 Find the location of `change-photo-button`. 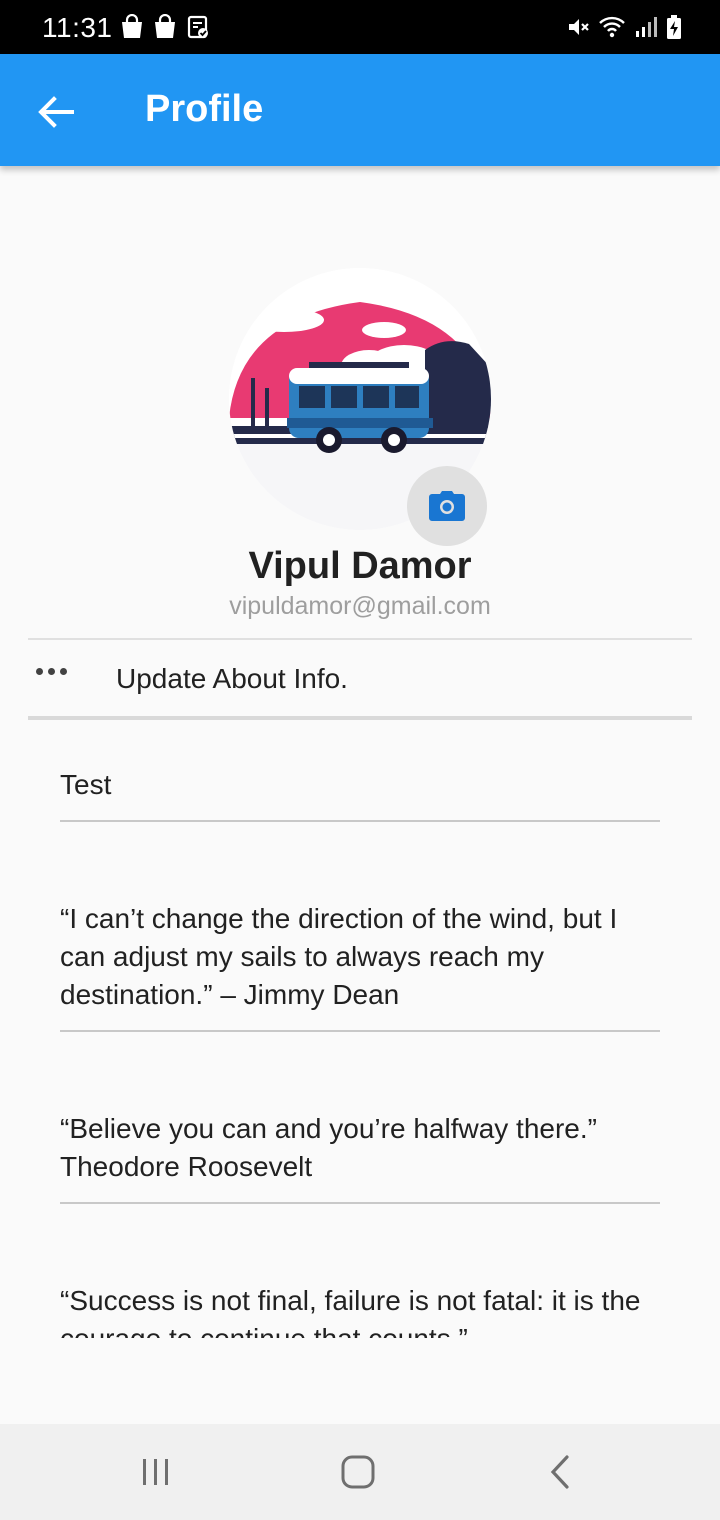

change-photo-button is located at coordinates (447, 506).